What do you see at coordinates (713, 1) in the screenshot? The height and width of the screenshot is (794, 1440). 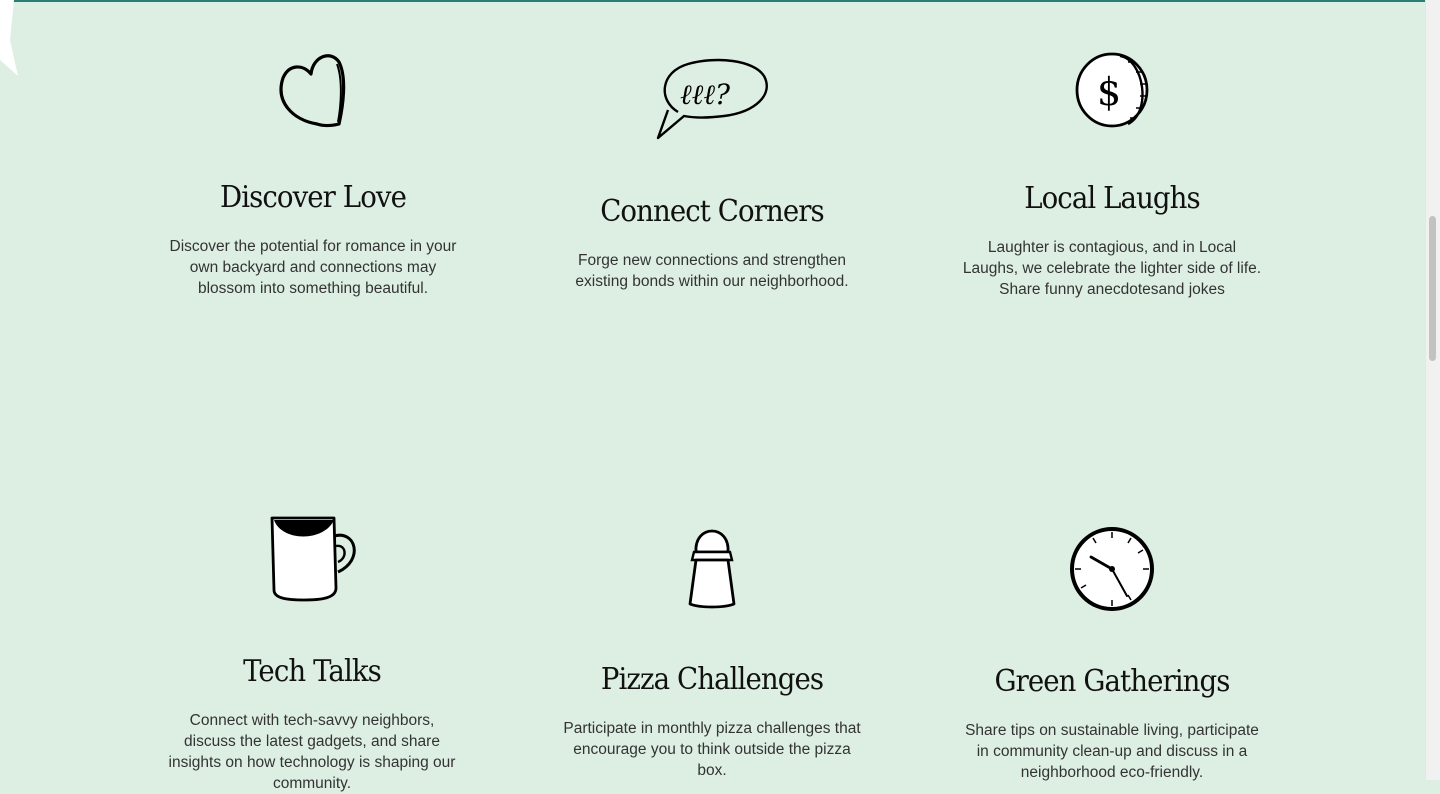 I see `top-border` at bounding box center [713, 1].